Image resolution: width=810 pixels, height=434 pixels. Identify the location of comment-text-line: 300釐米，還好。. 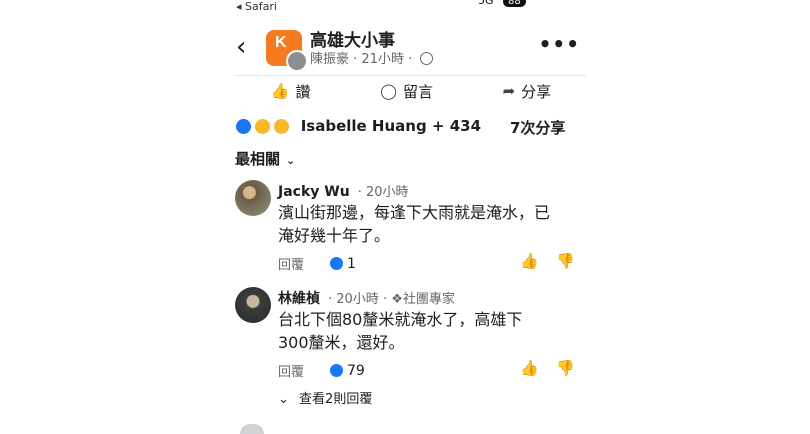
(341, 342).